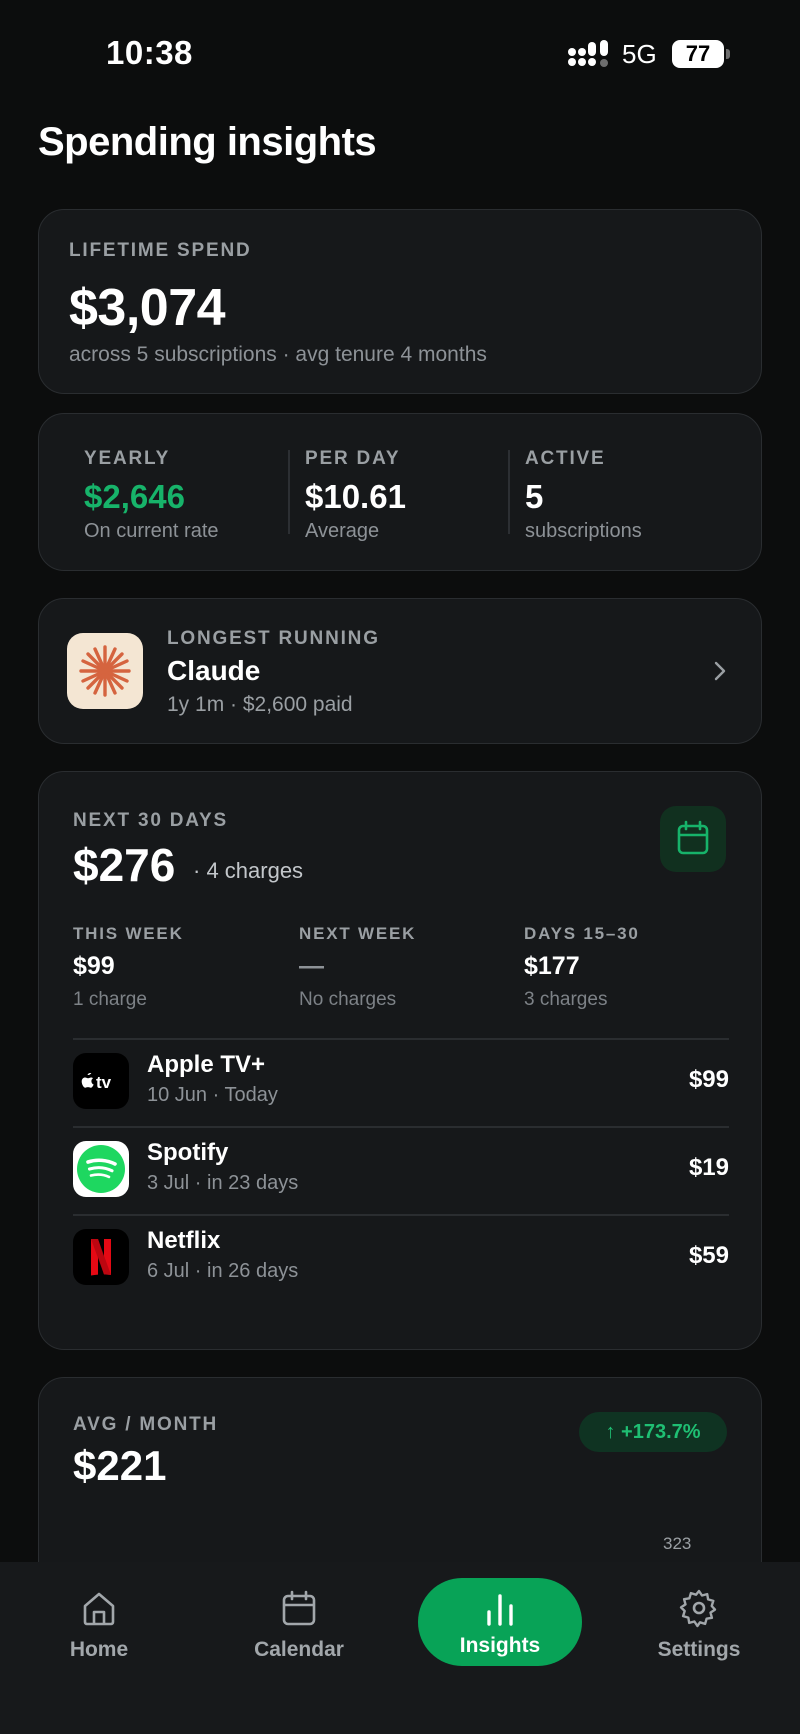  What do you see at coordinates (582, 967) in the screenshot?
I see `days-15-30-summary: DAYS 15–30 $177 3 charges` at bounding box center [582, 967].